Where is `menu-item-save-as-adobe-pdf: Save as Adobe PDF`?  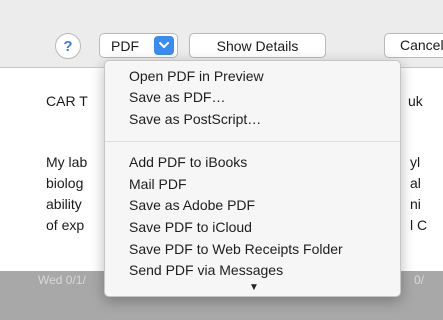 menu-item-save-as-adobe-pdf: Save as Adobe PDF is located at coordinates (192, 205).